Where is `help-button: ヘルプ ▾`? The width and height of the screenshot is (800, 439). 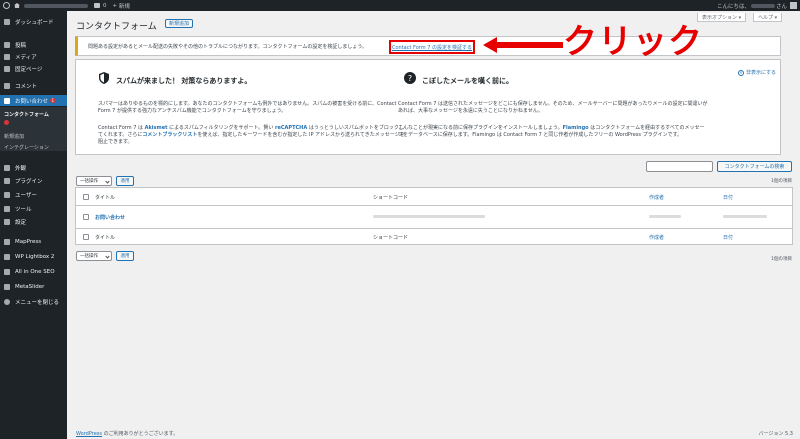 help-button: ヘルプ ▾ is located at coordinates (768, 17).